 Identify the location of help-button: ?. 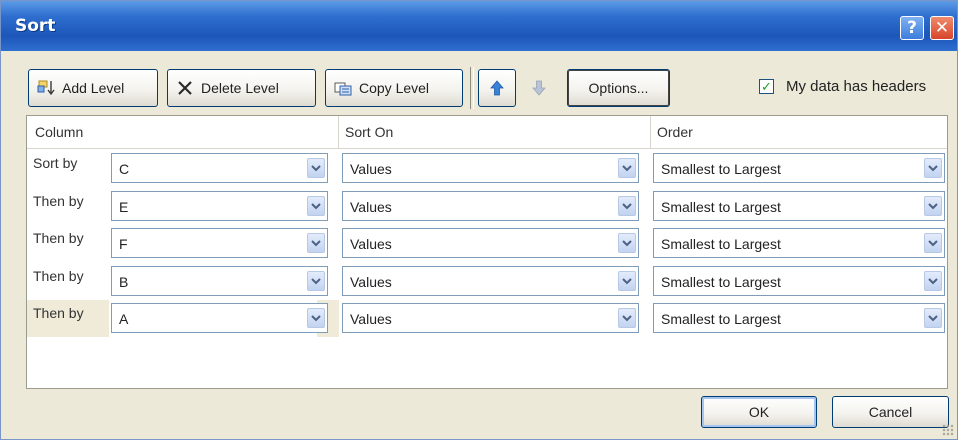
(912, 28).